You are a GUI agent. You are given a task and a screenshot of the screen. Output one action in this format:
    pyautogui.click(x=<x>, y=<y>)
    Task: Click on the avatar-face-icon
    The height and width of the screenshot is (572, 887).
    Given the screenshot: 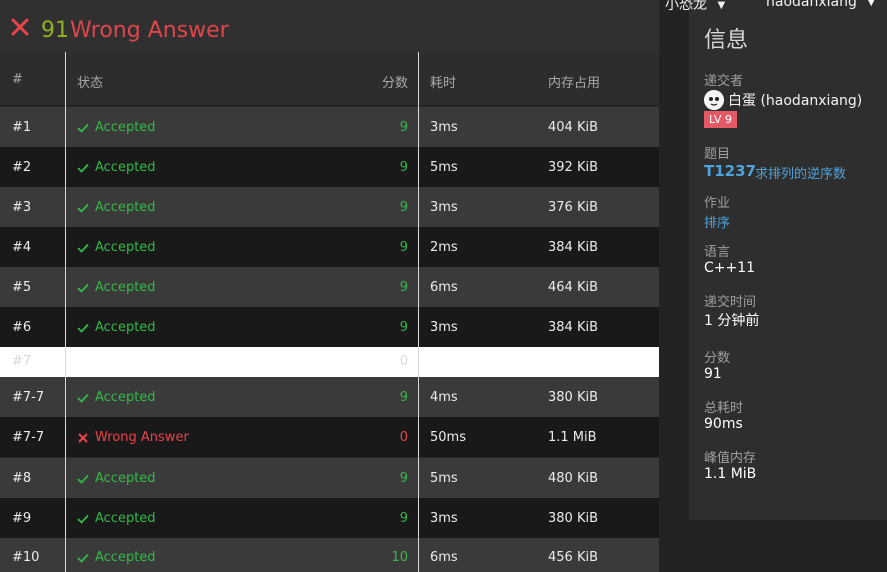 What is the action you would take?
    pyautogui.click(x=714, y=100)
    